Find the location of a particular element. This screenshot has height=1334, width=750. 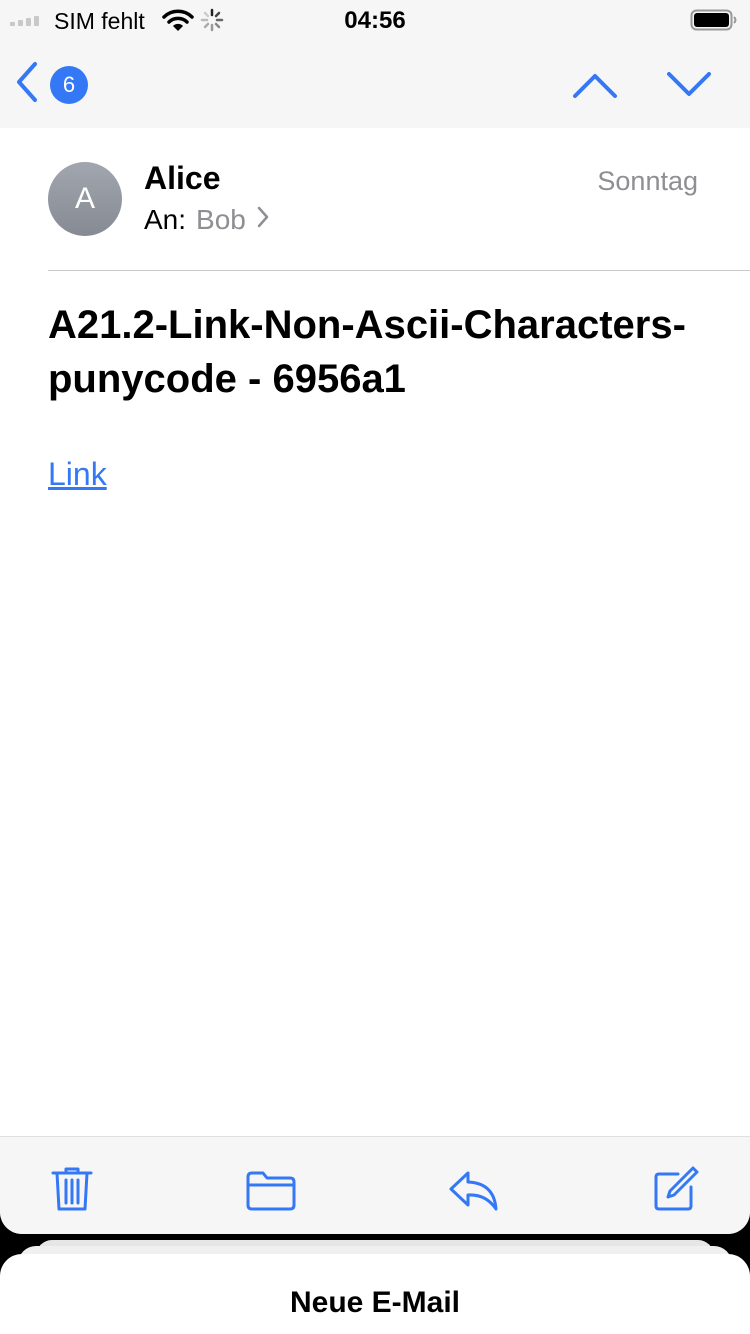

trash-button is located at coordinates (72, 1191).